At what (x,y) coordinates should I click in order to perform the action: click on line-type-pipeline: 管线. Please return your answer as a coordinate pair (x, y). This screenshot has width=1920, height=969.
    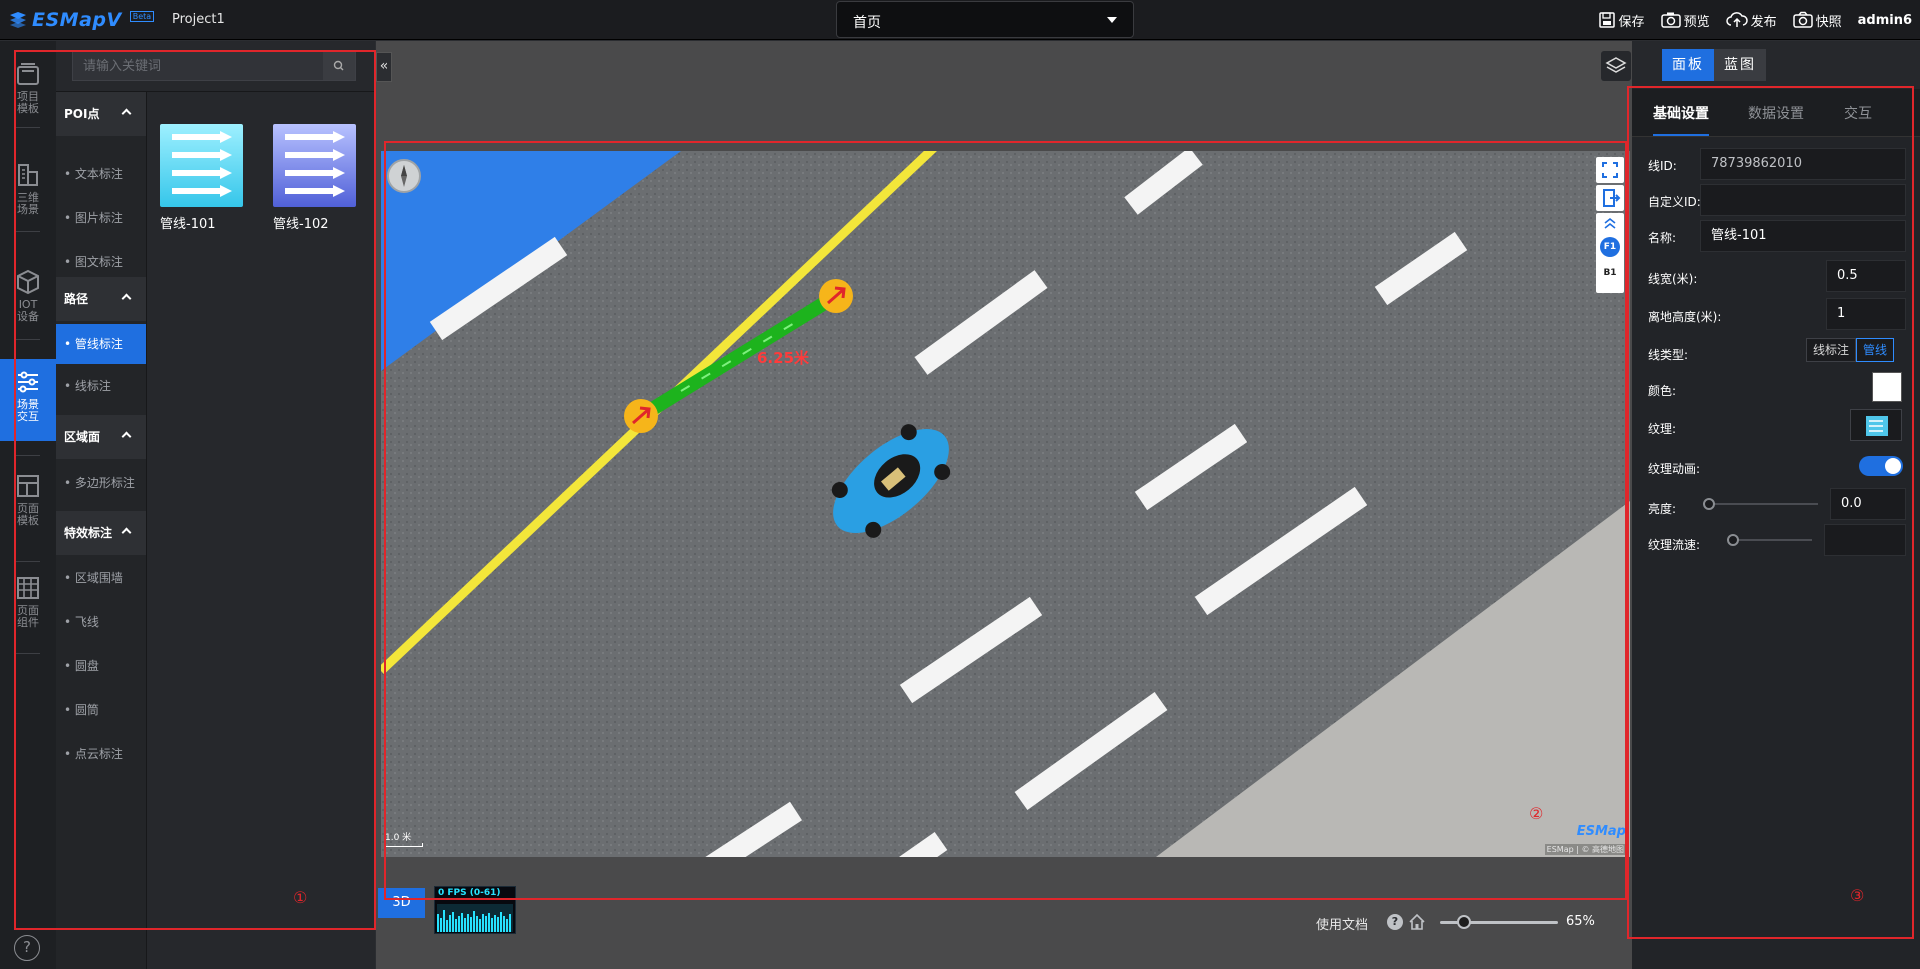
    Looking at the image, I should click on (1875, 350).